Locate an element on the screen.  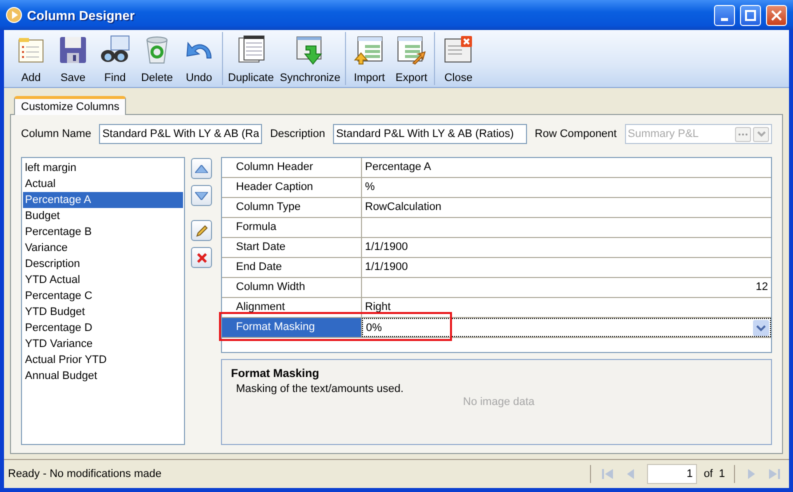
down-triangle-icon is located at coordinates (201, 196).